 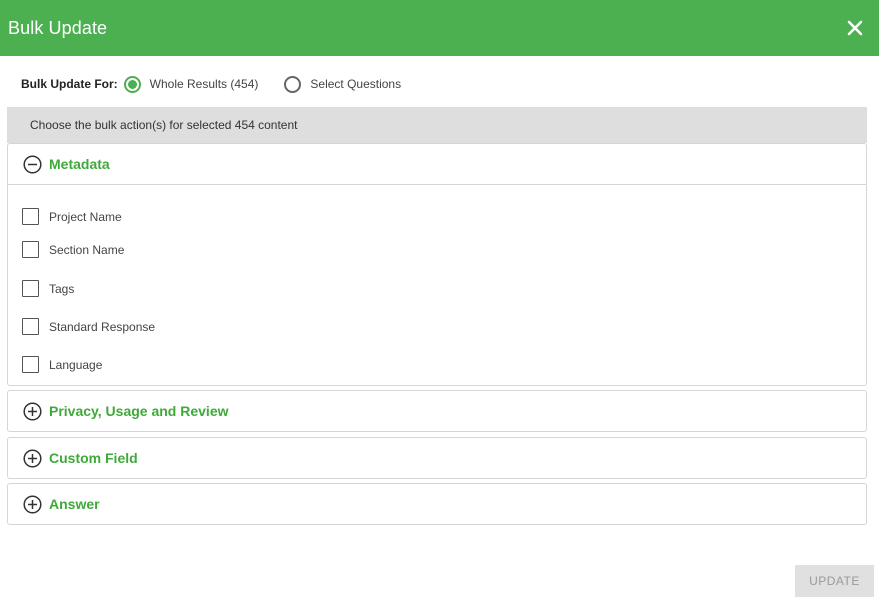 I want to click on option-tags: Tags, so click(x=48, y=288).